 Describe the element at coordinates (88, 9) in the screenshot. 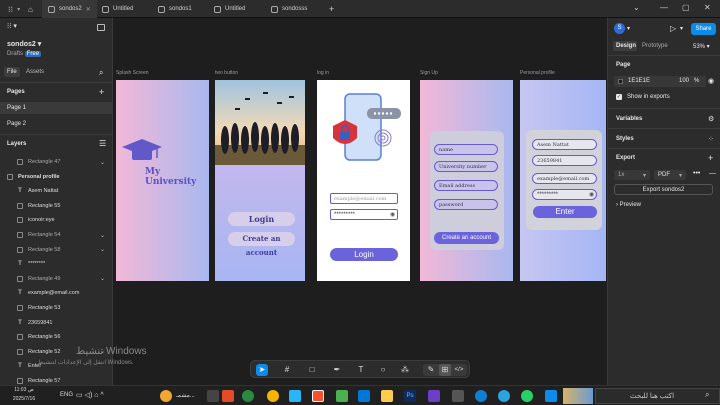

I see `close-icon: ✕` at that location.